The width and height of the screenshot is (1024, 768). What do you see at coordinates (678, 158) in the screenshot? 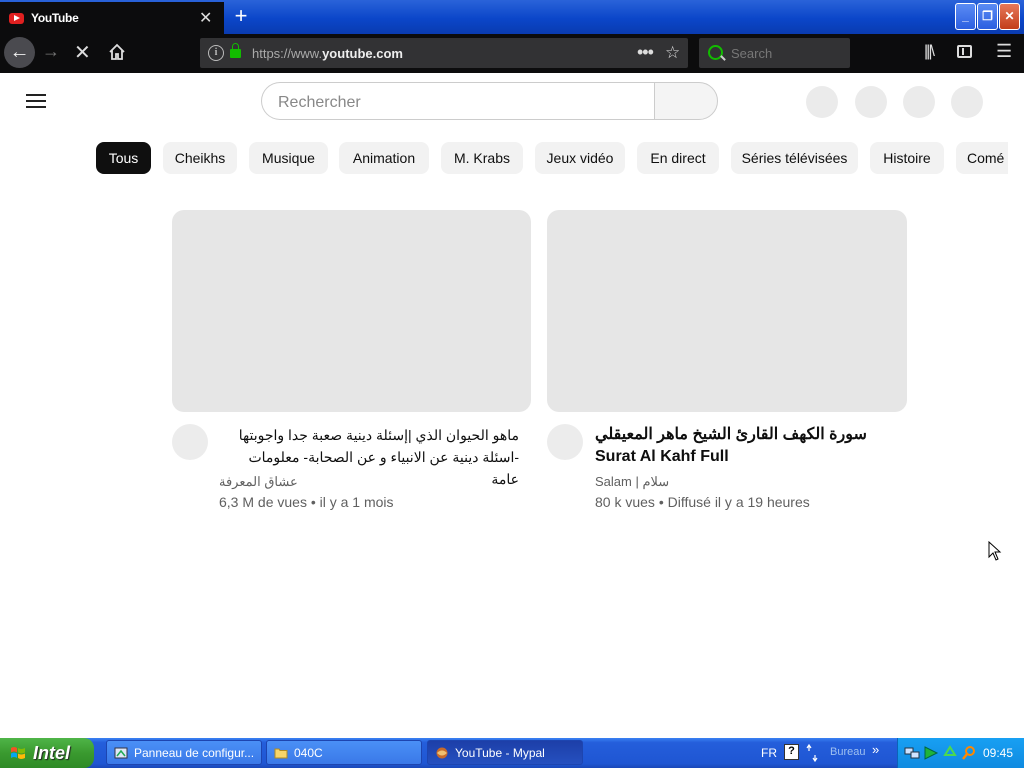
I see `chip-en-direct: En direct` at bounding box center [678, 158].